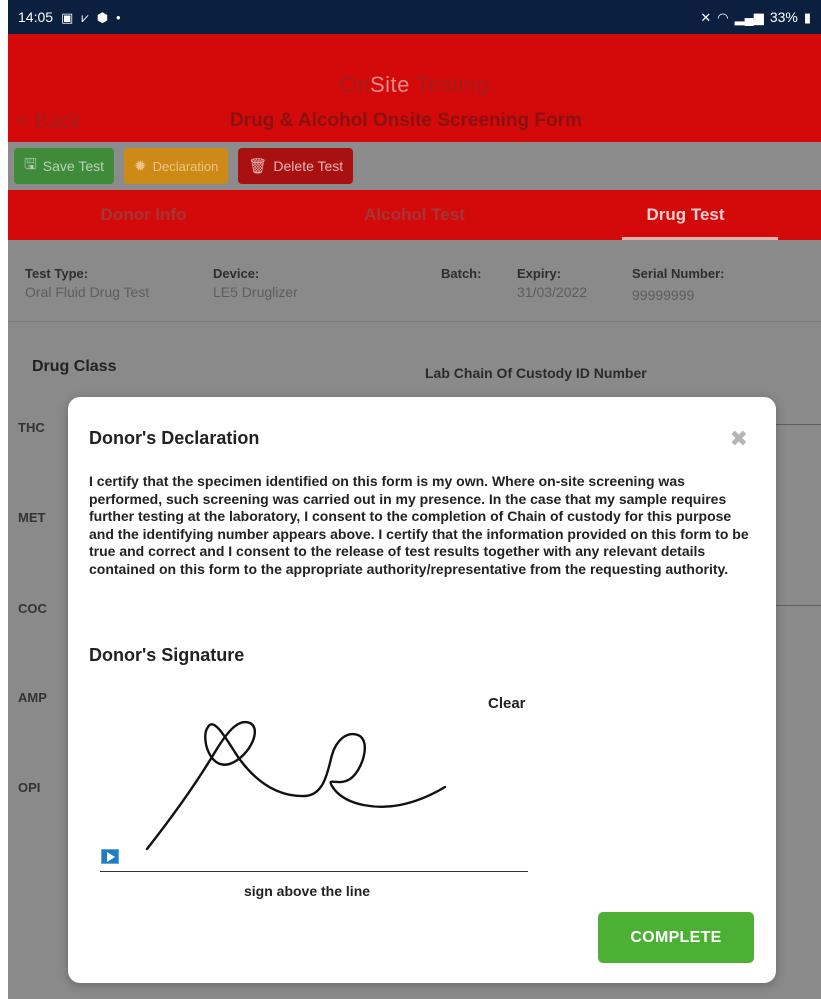 Image resolution: width=821 pixels, height=999 pixels. I want to click on status-time: 14:05, so click(36, 17).